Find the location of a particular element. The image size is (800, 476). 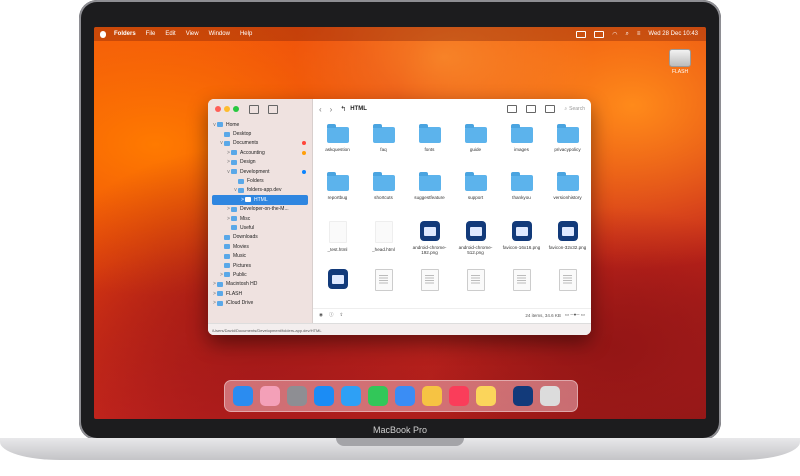

sidebar-item: > Misc is located at coordinates (260, 218).